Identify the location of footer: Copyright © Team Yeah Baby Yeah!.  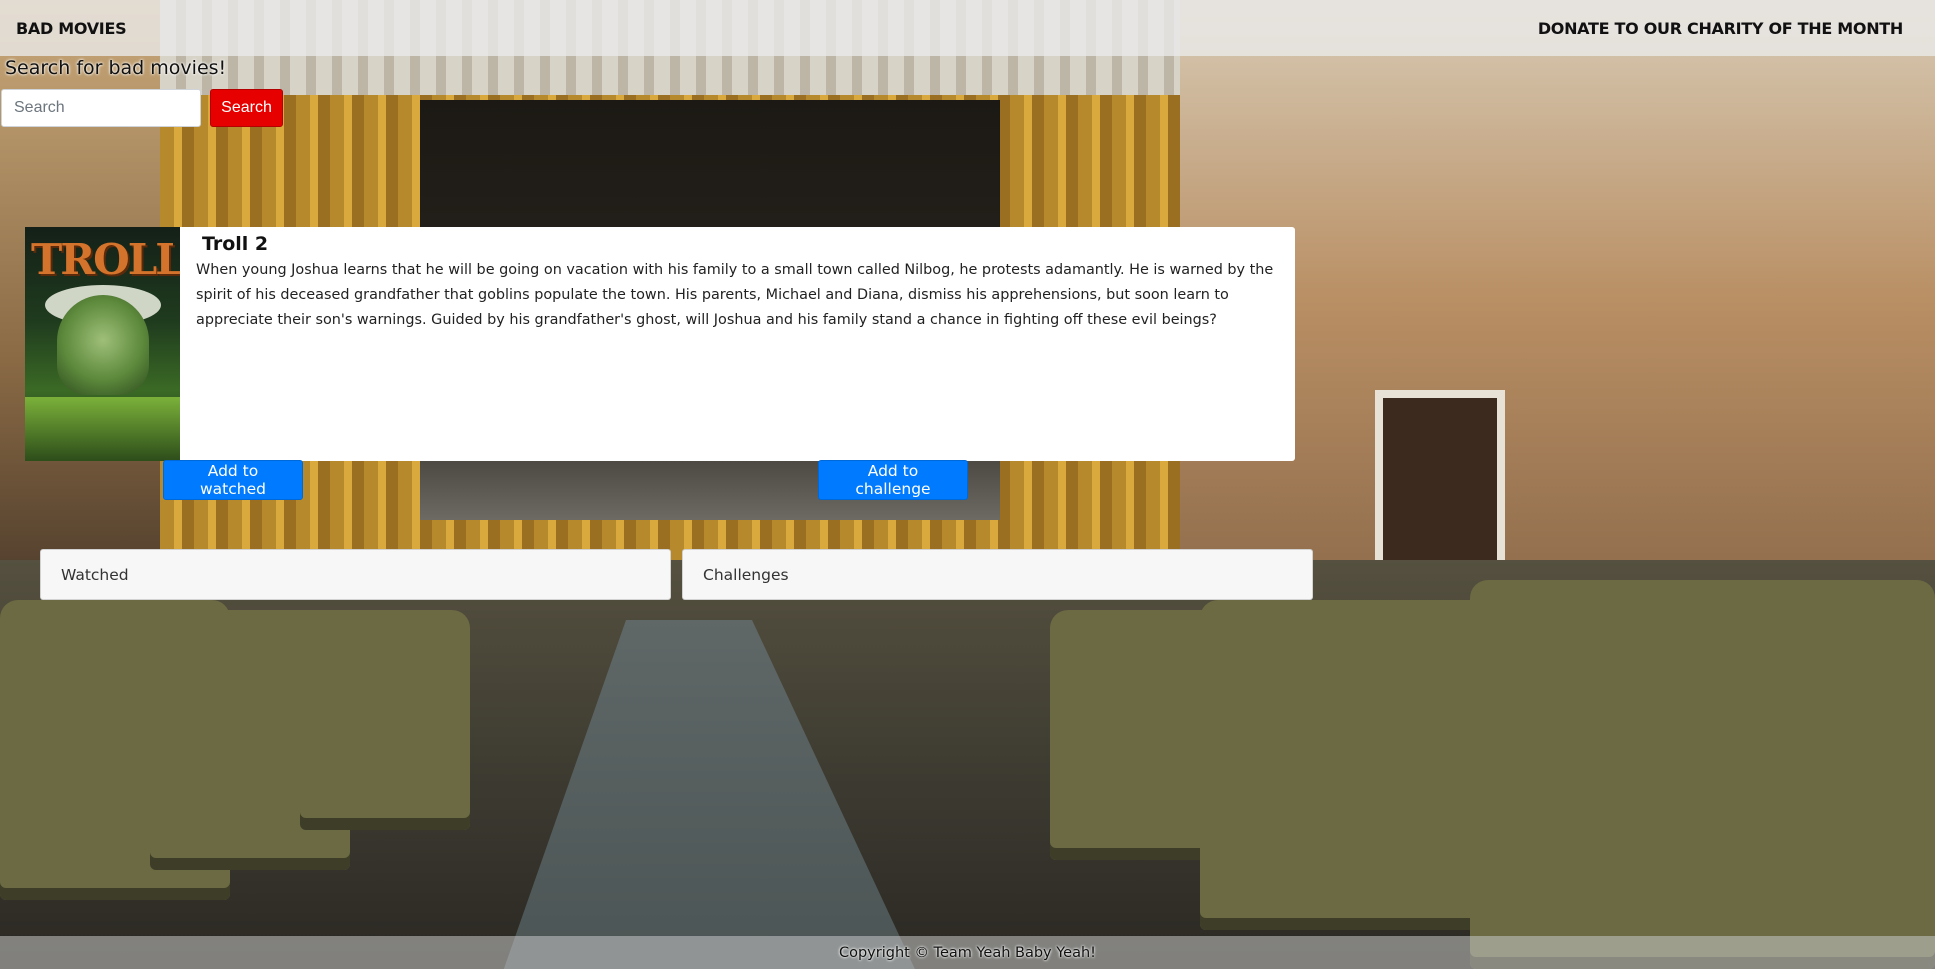
(967, 952).